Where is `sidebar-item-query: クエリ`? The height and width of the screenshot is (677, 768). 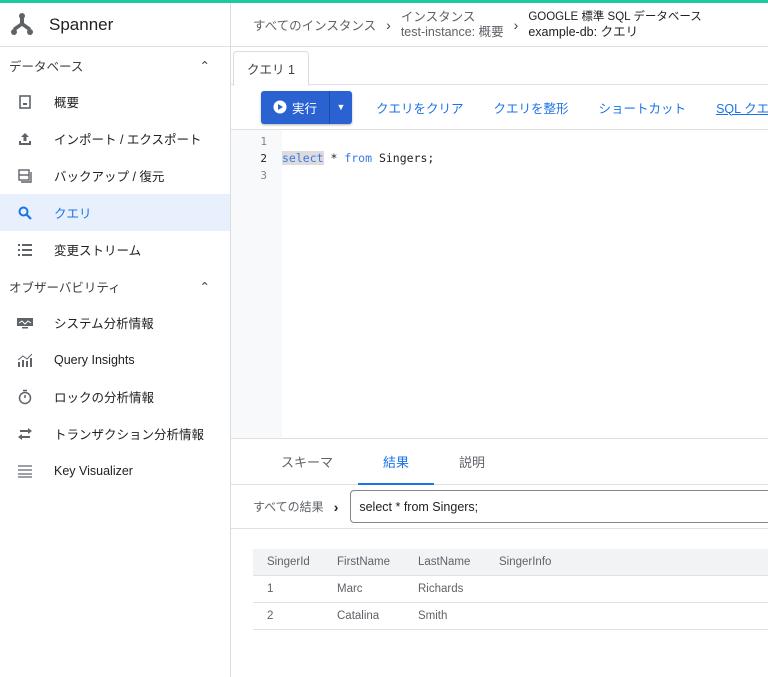 sidebar-item-query: クエリ is located at coordinates (115, 212).